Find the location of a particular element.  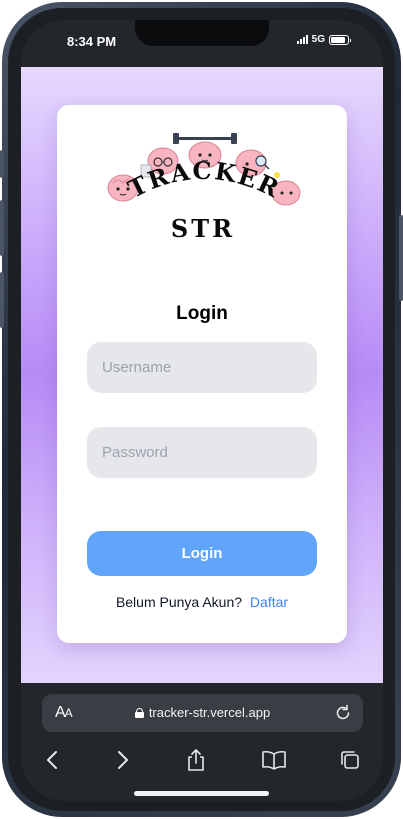

power-button is located at coordinates (401, 258).